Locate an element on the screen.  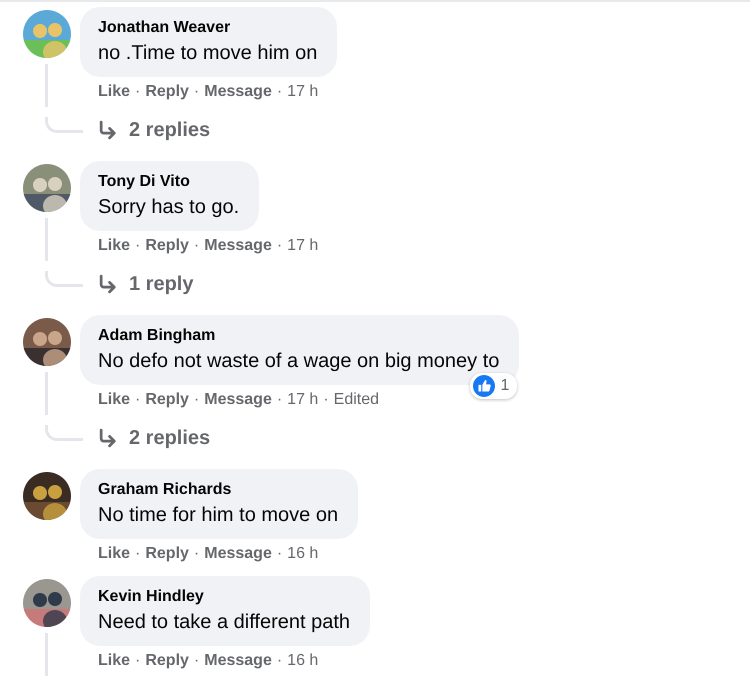
author-name: Kevin Hindley is located at coordinates (224, 596).